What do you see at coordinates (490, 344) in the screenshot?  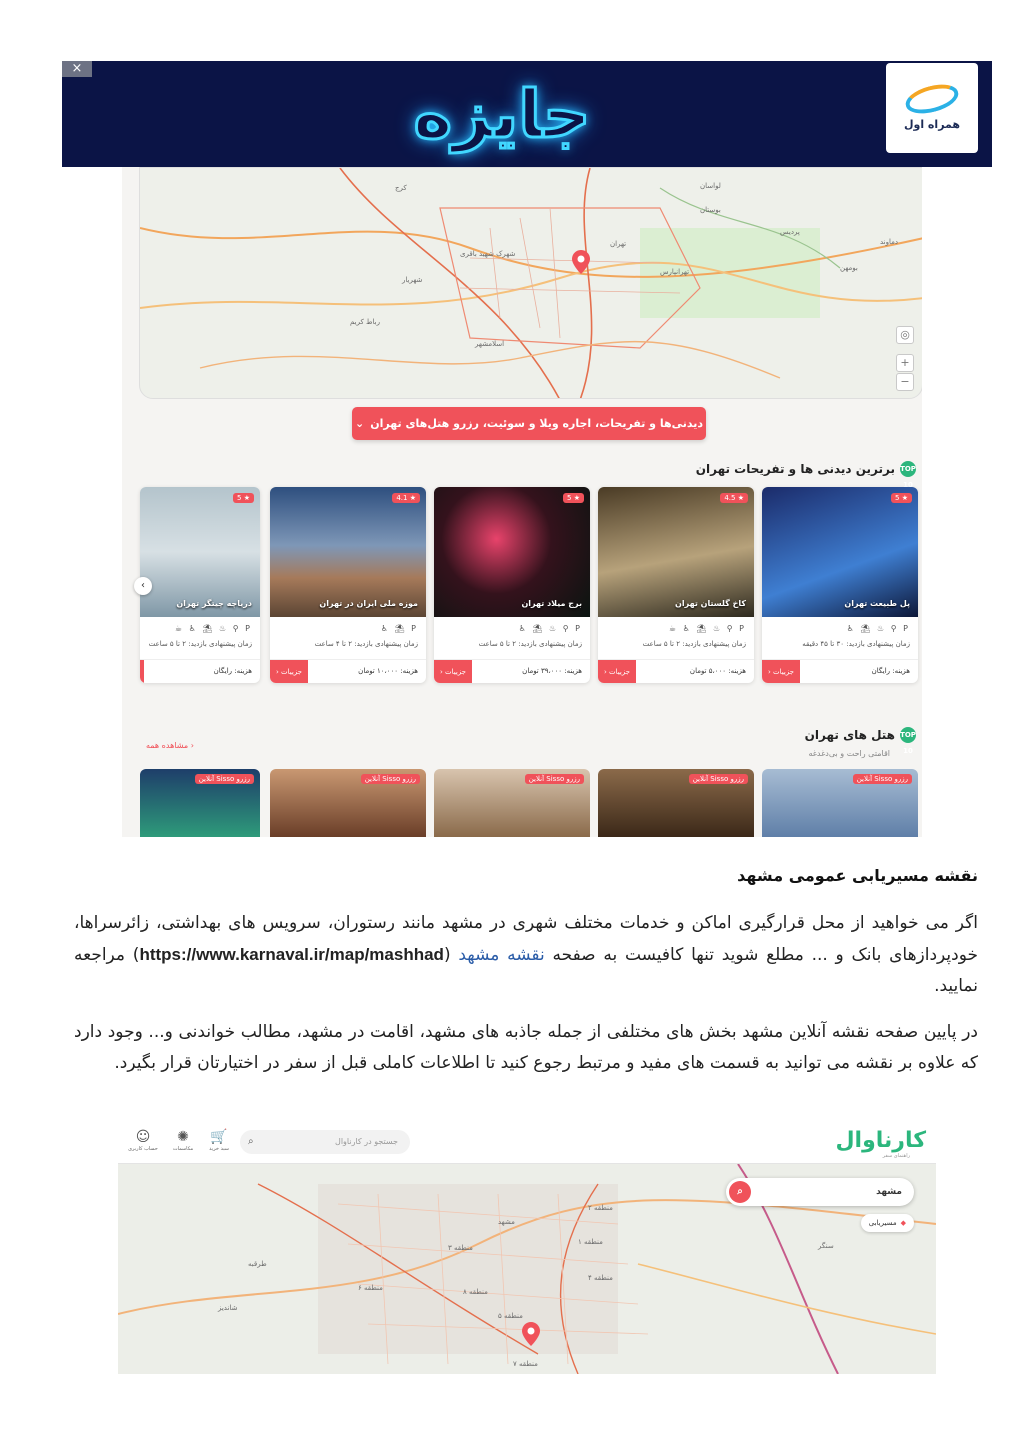 I see `map-label: اسلامشهر` at bounding box center [490, 344].